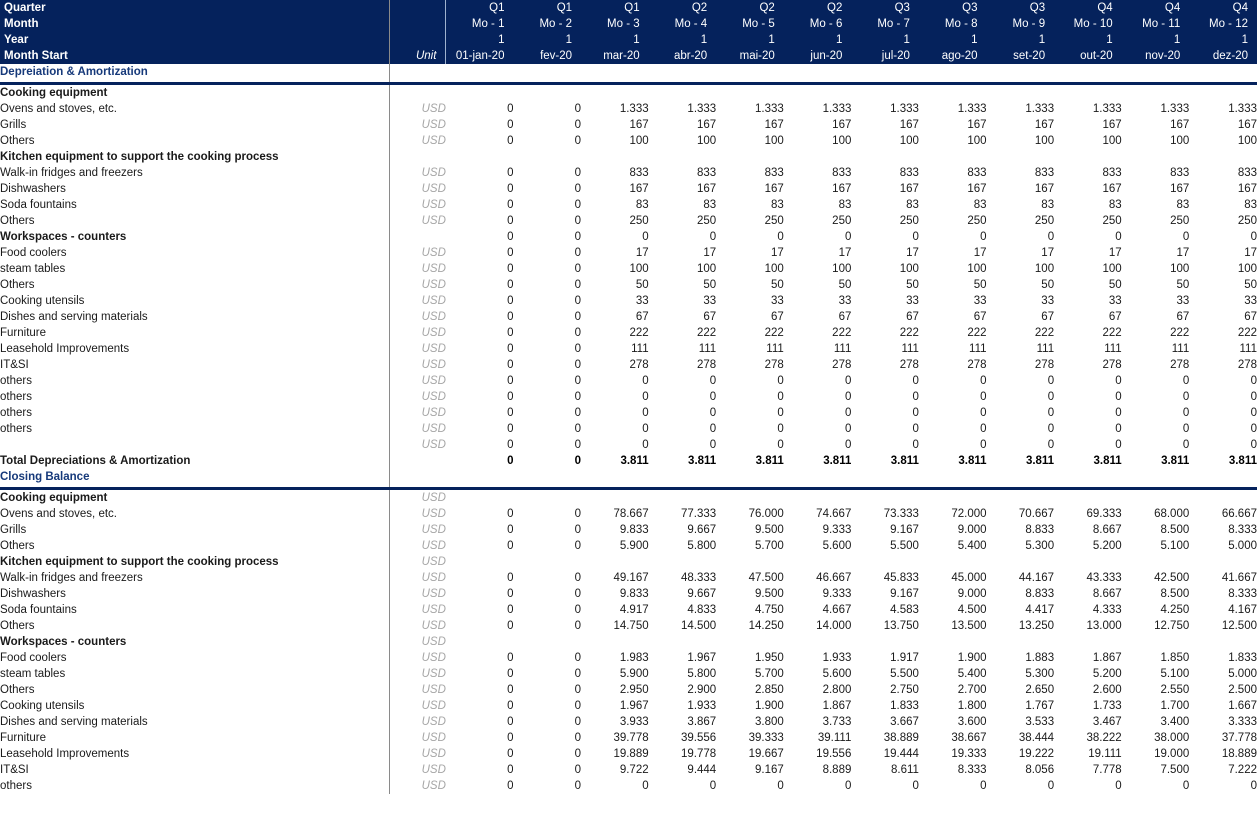 This screenshot has height=818, width=1257. I want to click on row-value: 69.333, so click(1104, 514).